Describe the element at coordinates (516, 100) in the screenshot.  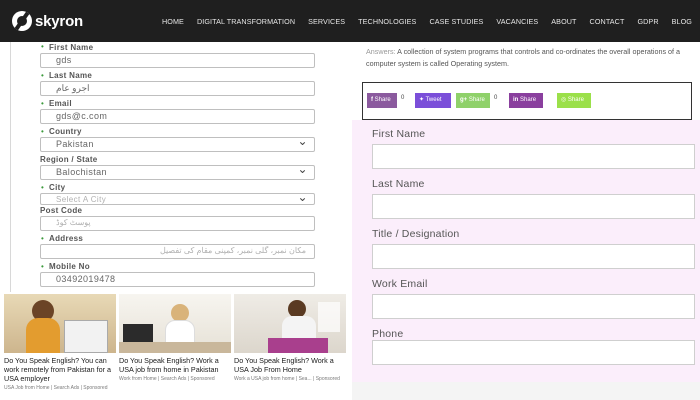
I see `linkedin-icon: in` at that location.